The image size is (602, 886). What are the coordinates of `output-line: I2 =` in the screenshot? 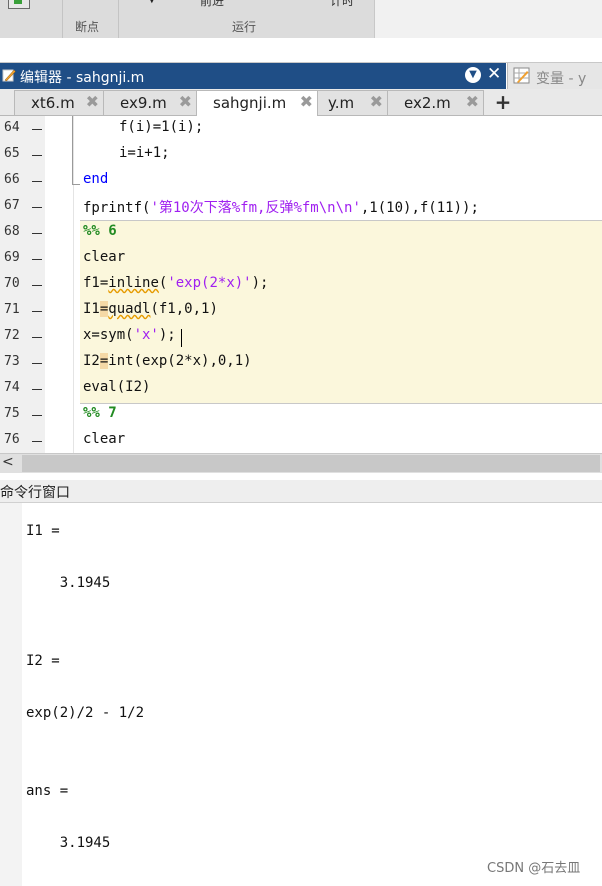 It's located at (43, 661).